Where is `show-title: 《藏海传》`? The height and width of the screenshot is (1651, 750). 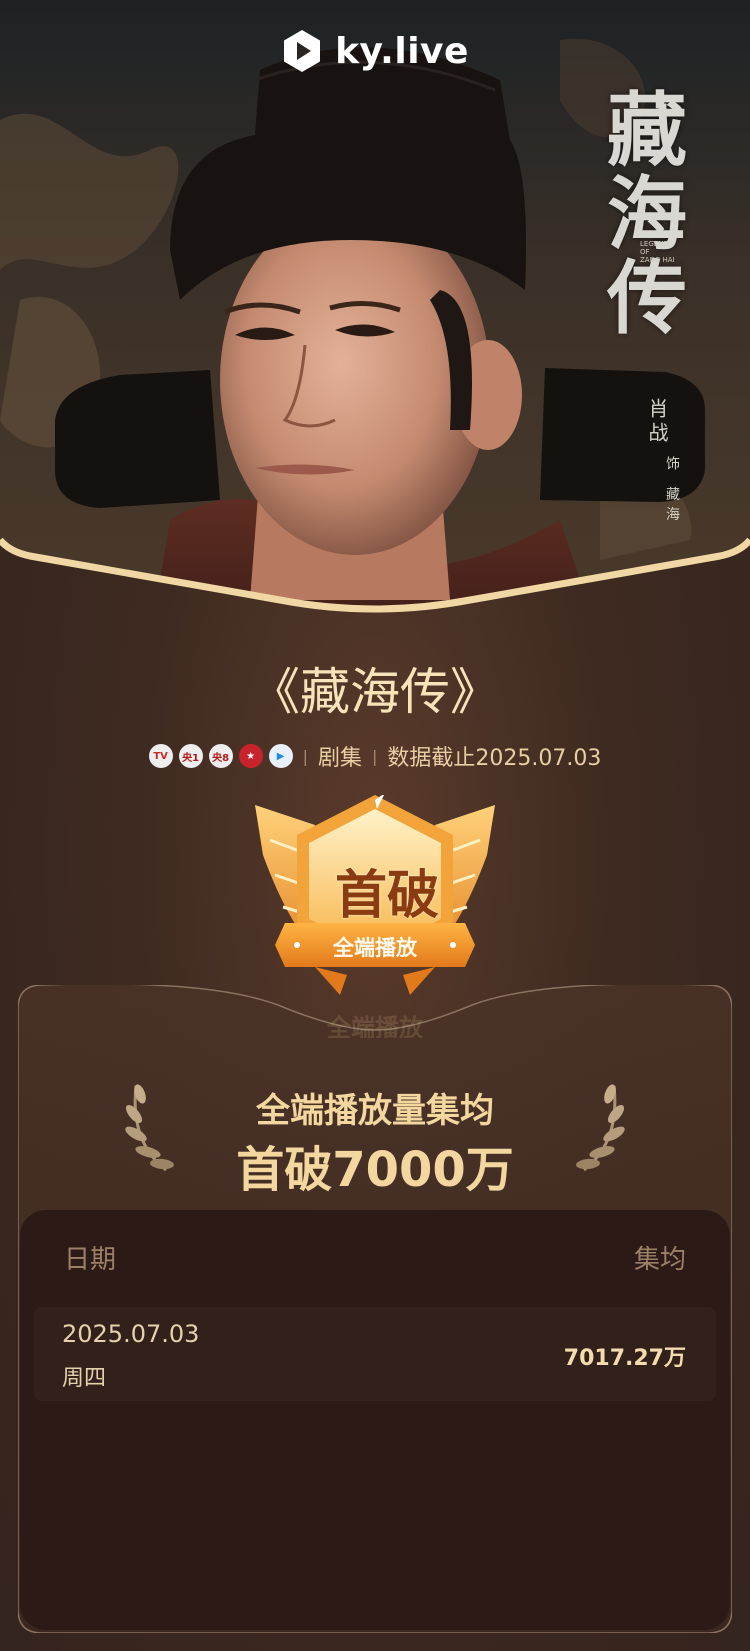 show-title: 《藏海传》 is located at coordinates (375, 692).